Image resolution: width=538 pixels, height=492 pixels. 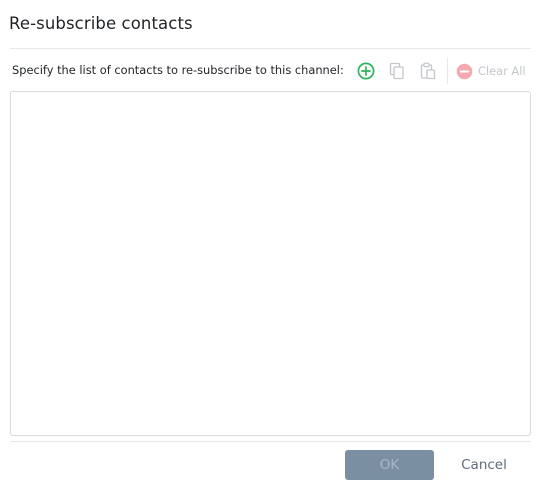 What do you see at coordinates (464, 71) in the screenshot?
I see `minus-circle-icon` at bounding box center [464, 71].